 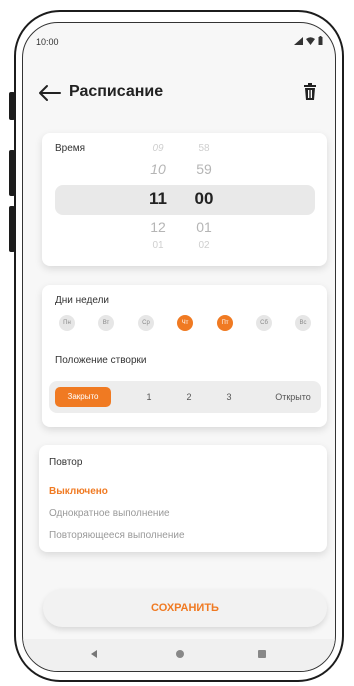 I want to click on day-mon: Пн, so click(x=67, y=323).